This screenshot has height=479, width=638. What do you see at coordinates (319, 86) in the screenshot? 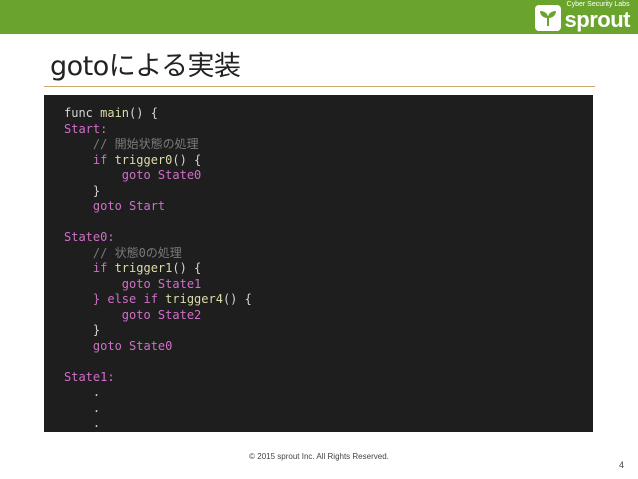
I see `title-divider` at bounding box center [319, 86].